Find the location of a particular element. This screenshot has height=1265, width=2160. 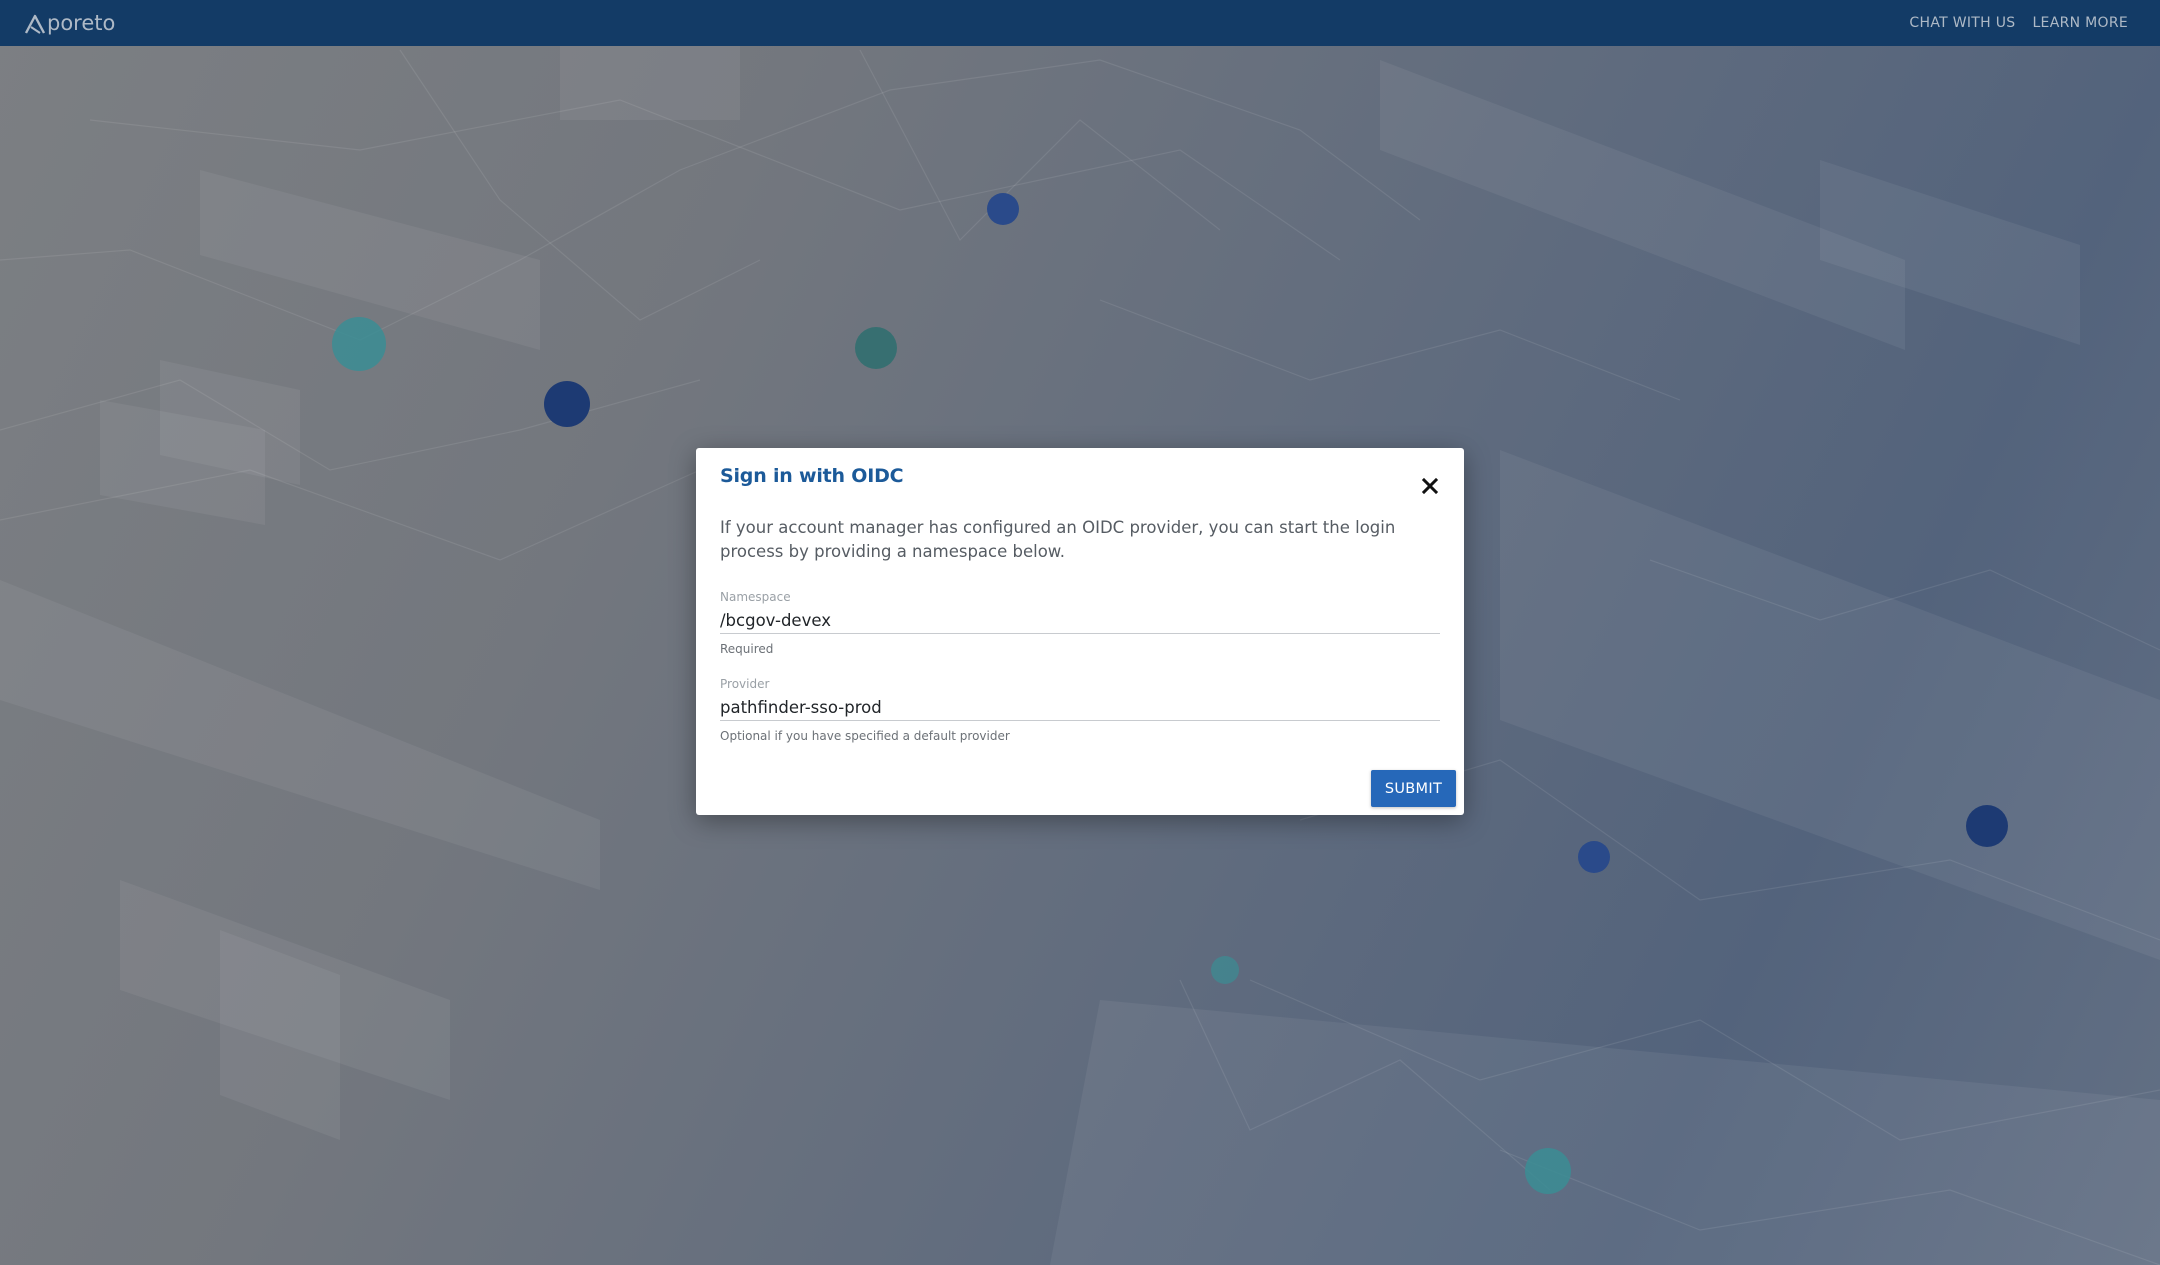

dialog-title: Sign in with OIDC is located at coordinates (812, 476).